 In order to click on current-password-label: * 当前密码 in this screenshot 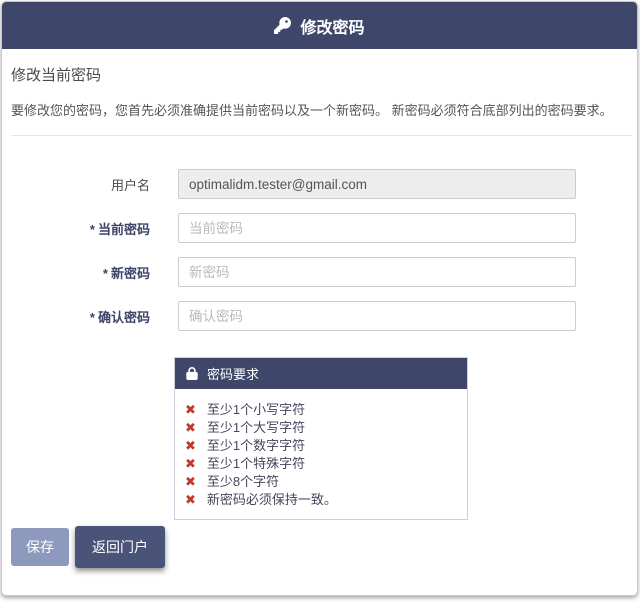, I will do `click(119, 229)`.